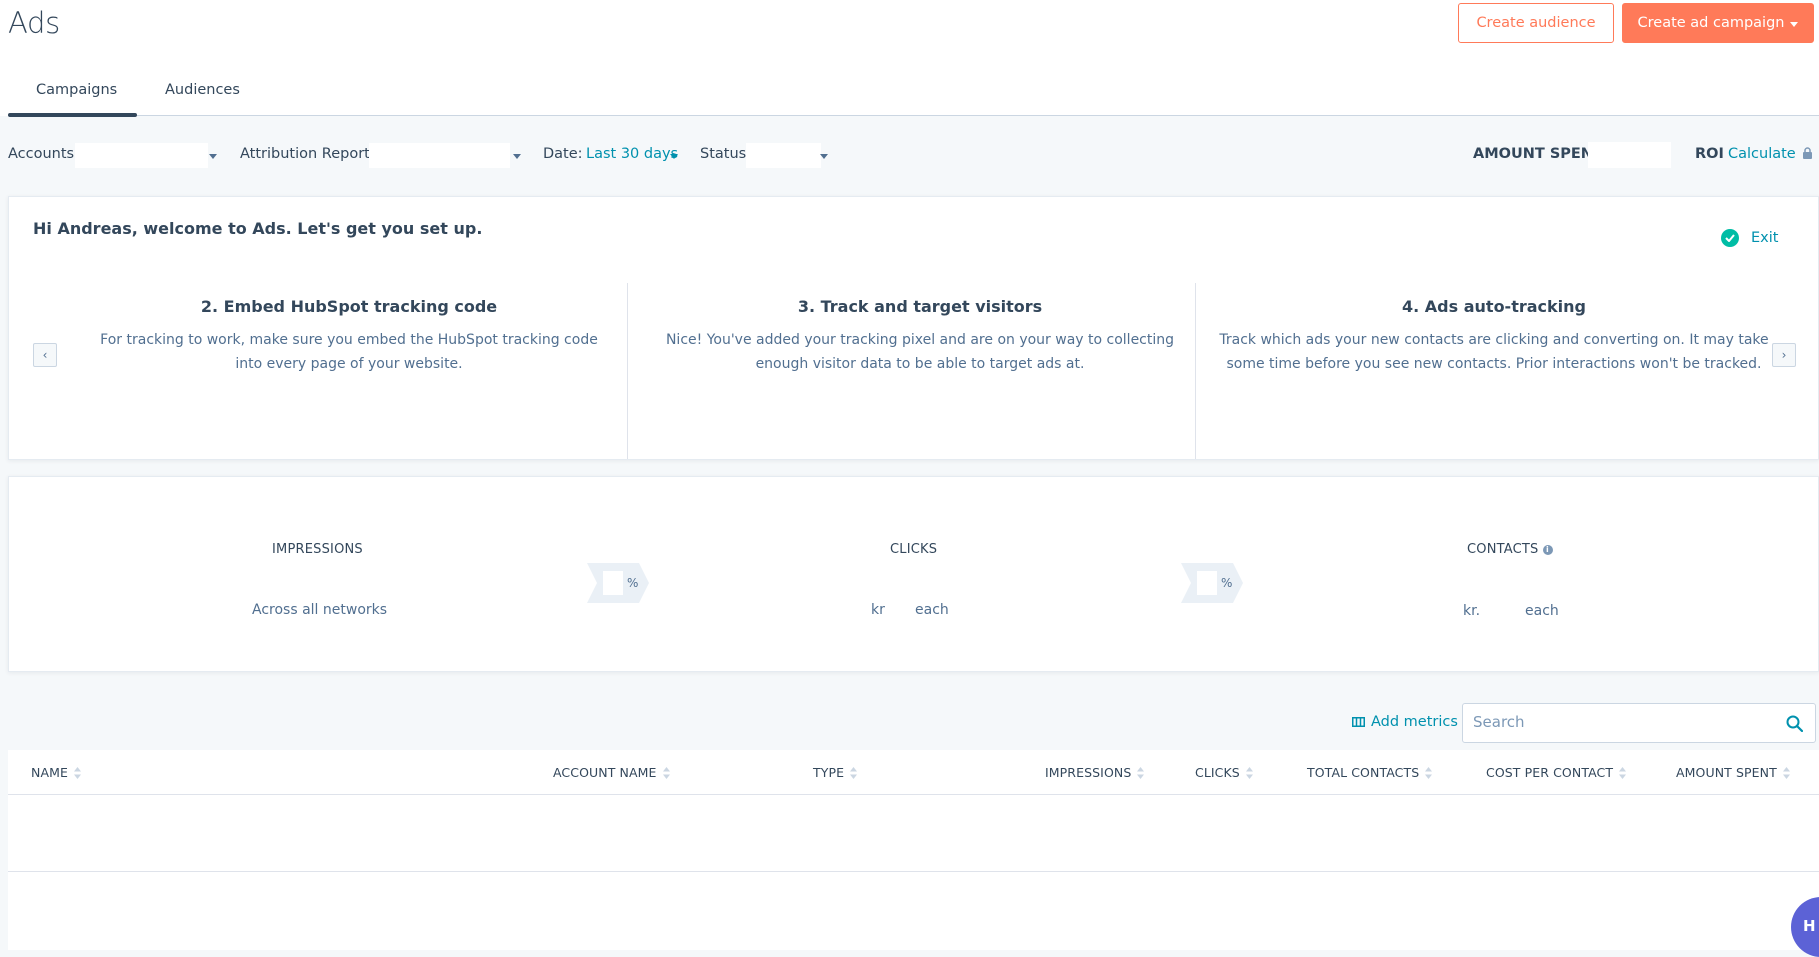  What do you see at coordinates (920, 306) in the screenshot?
I see `step-title: 3. Track and target visitors` at bounding box center [920, 306].